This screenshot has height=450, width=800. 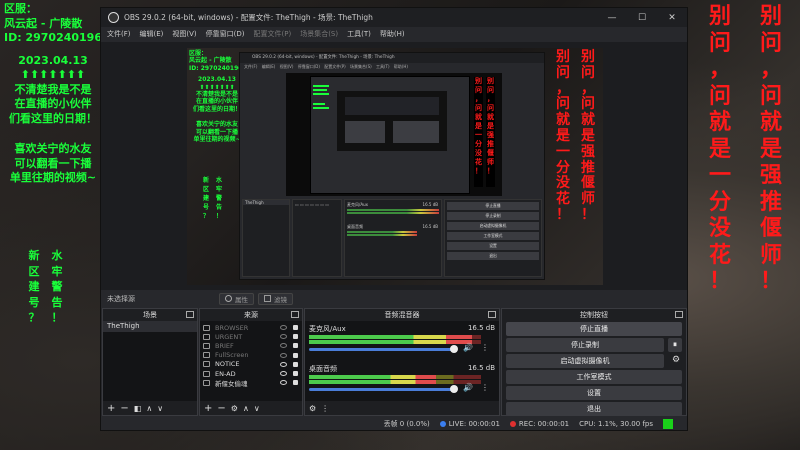 I want to click on preview-red-2: 别问，问就是强推偃师！, so click(x=588, y=136).